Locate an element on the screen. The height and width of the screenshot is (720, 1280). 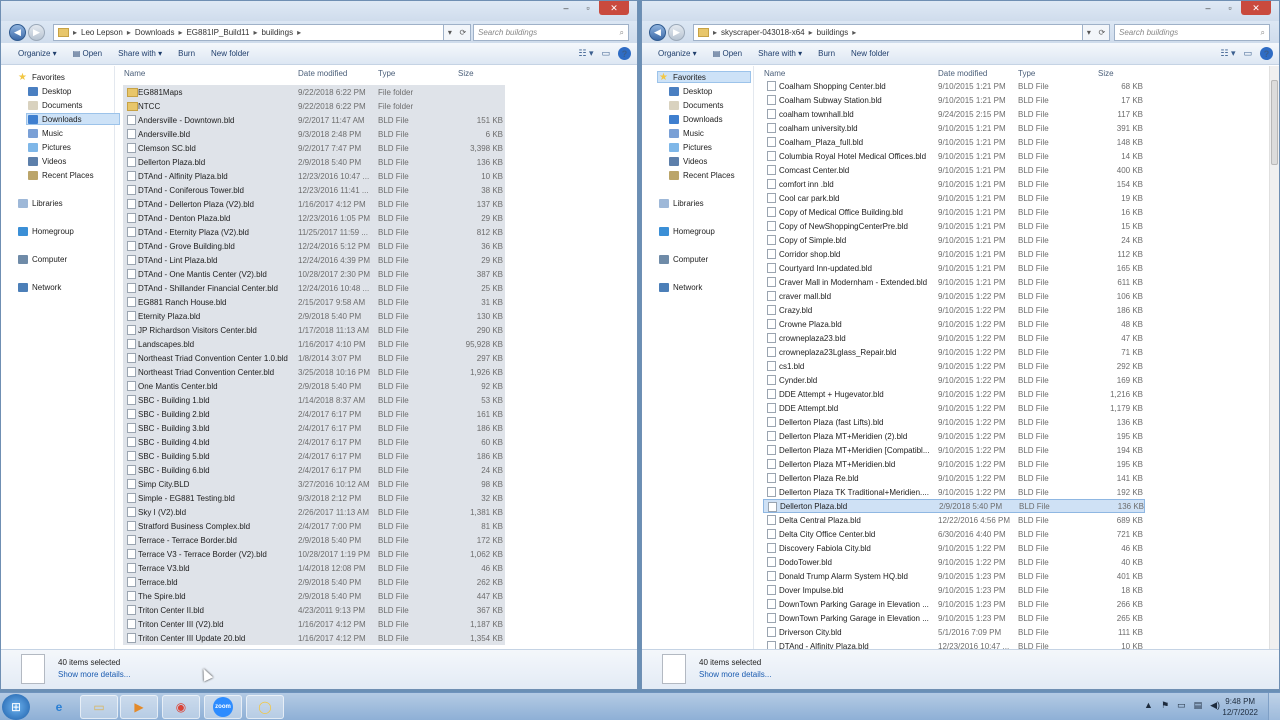
nav-item-downloads: Downloads is located at coordinates (696, 119).